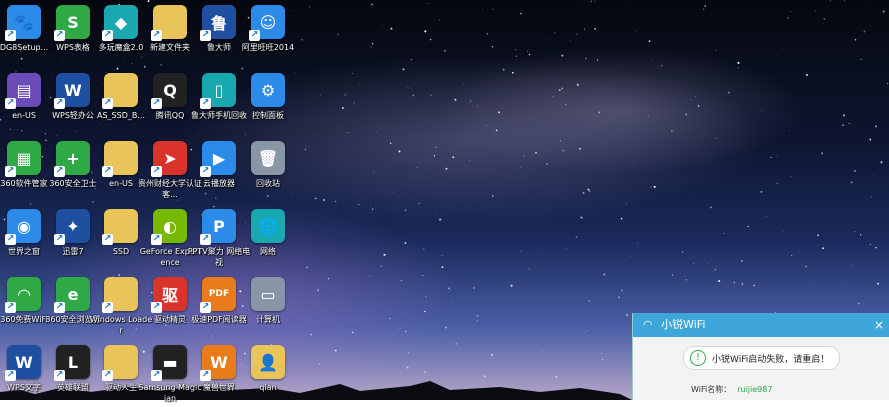 The image size is (889, 407). What do you see at coordinates (170, 362) in the screenshot?
I see `samsung-magician-icon: ▬↗` at bounding box center [170, 362].